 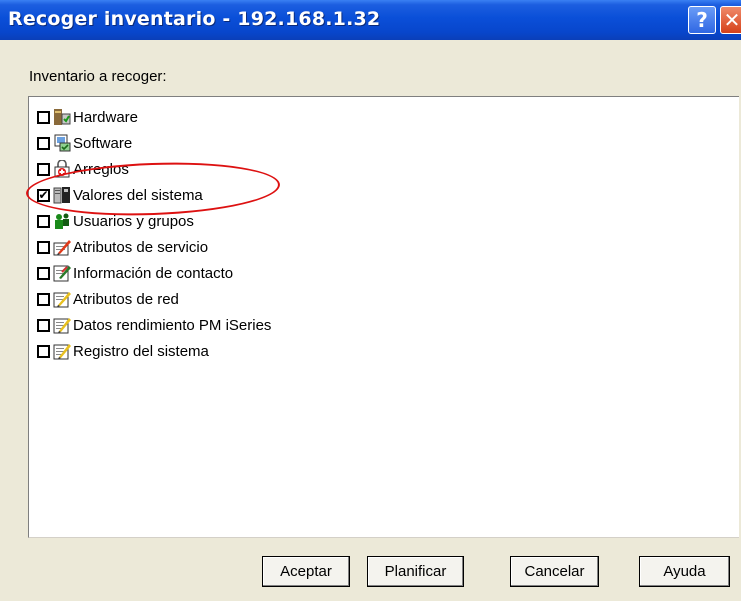 What do you see at coordinates (172, 325) in the screenshot?
I see `item-label: Datos rendimiento PM iSeries` at bounding box center [172, 325].